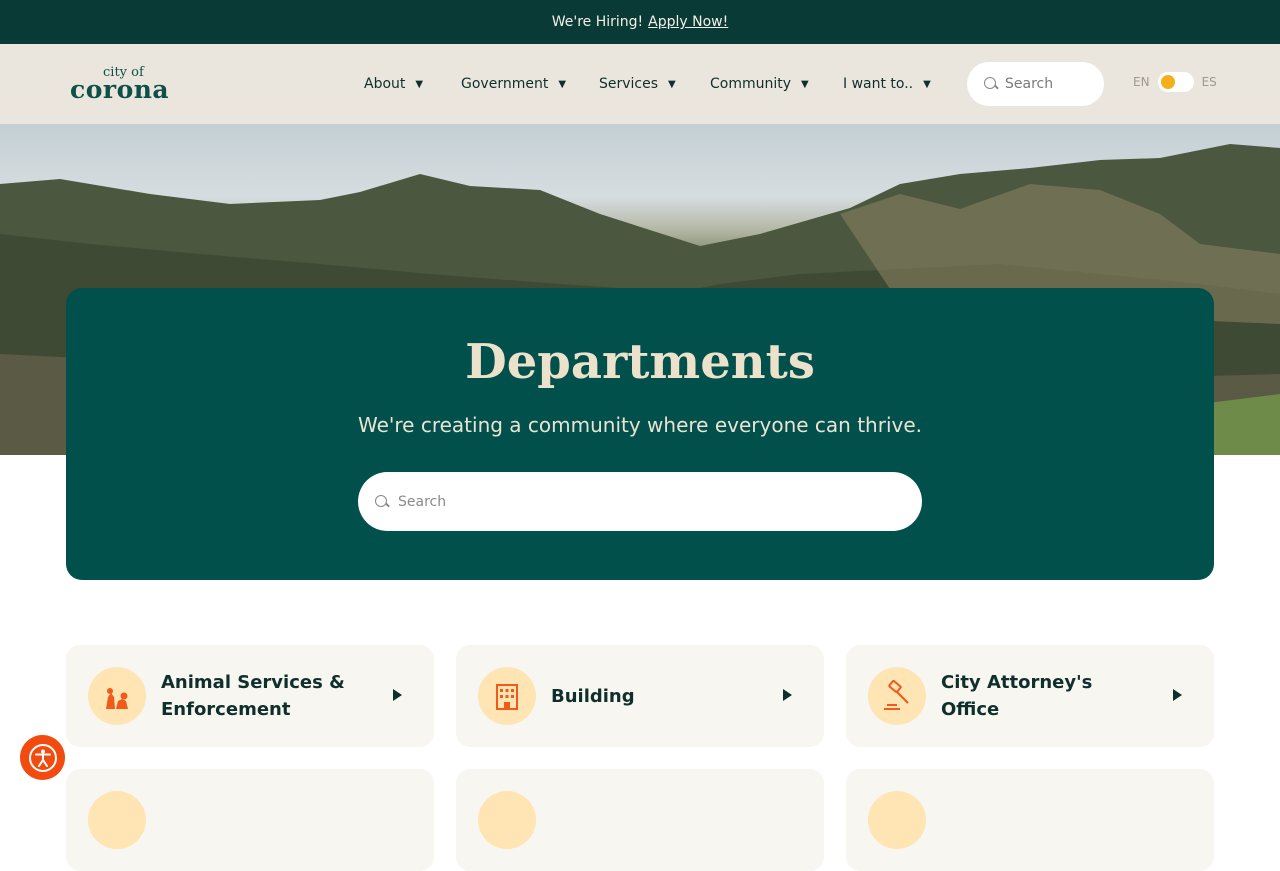 The image size is (1280, 871). What do you see at coordinates (640, 696) in the screenshot?
I see `department-card-building: Building` at bounding box center [640, 696].